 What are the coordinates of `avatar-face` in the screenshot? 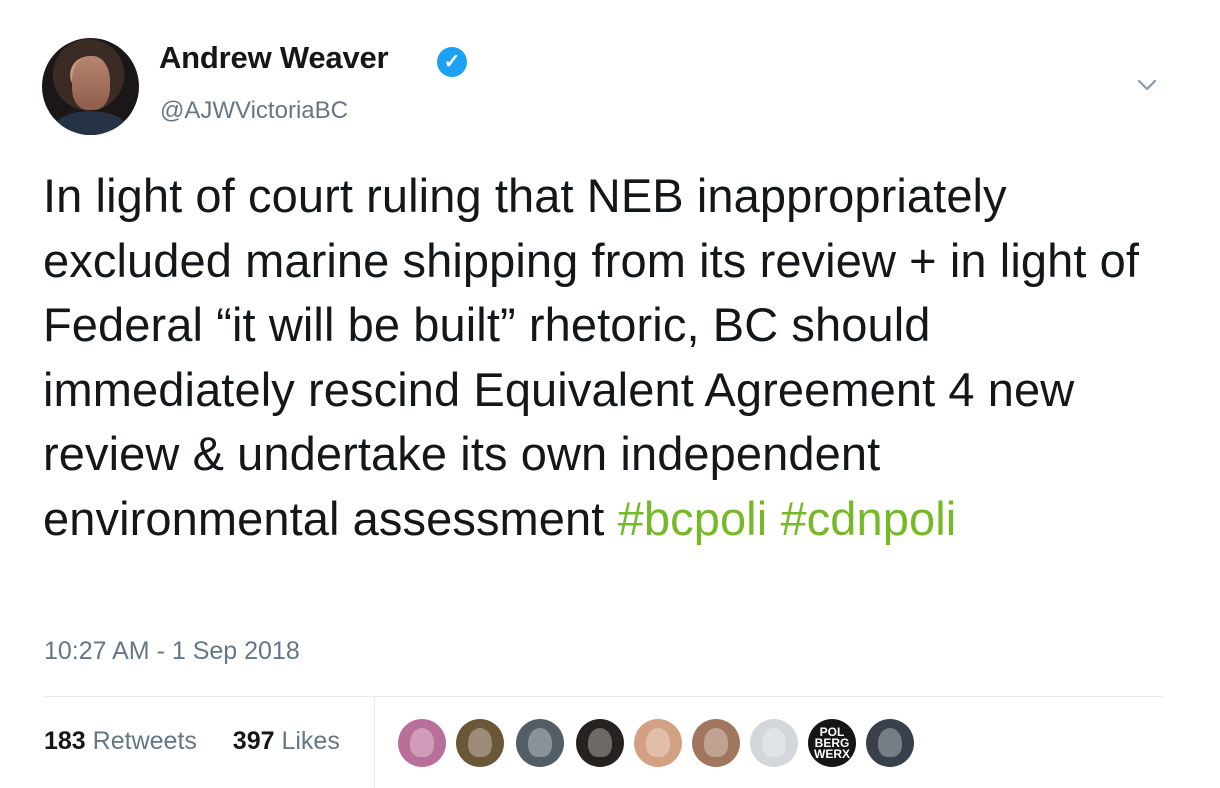 It's located at (91, 83).